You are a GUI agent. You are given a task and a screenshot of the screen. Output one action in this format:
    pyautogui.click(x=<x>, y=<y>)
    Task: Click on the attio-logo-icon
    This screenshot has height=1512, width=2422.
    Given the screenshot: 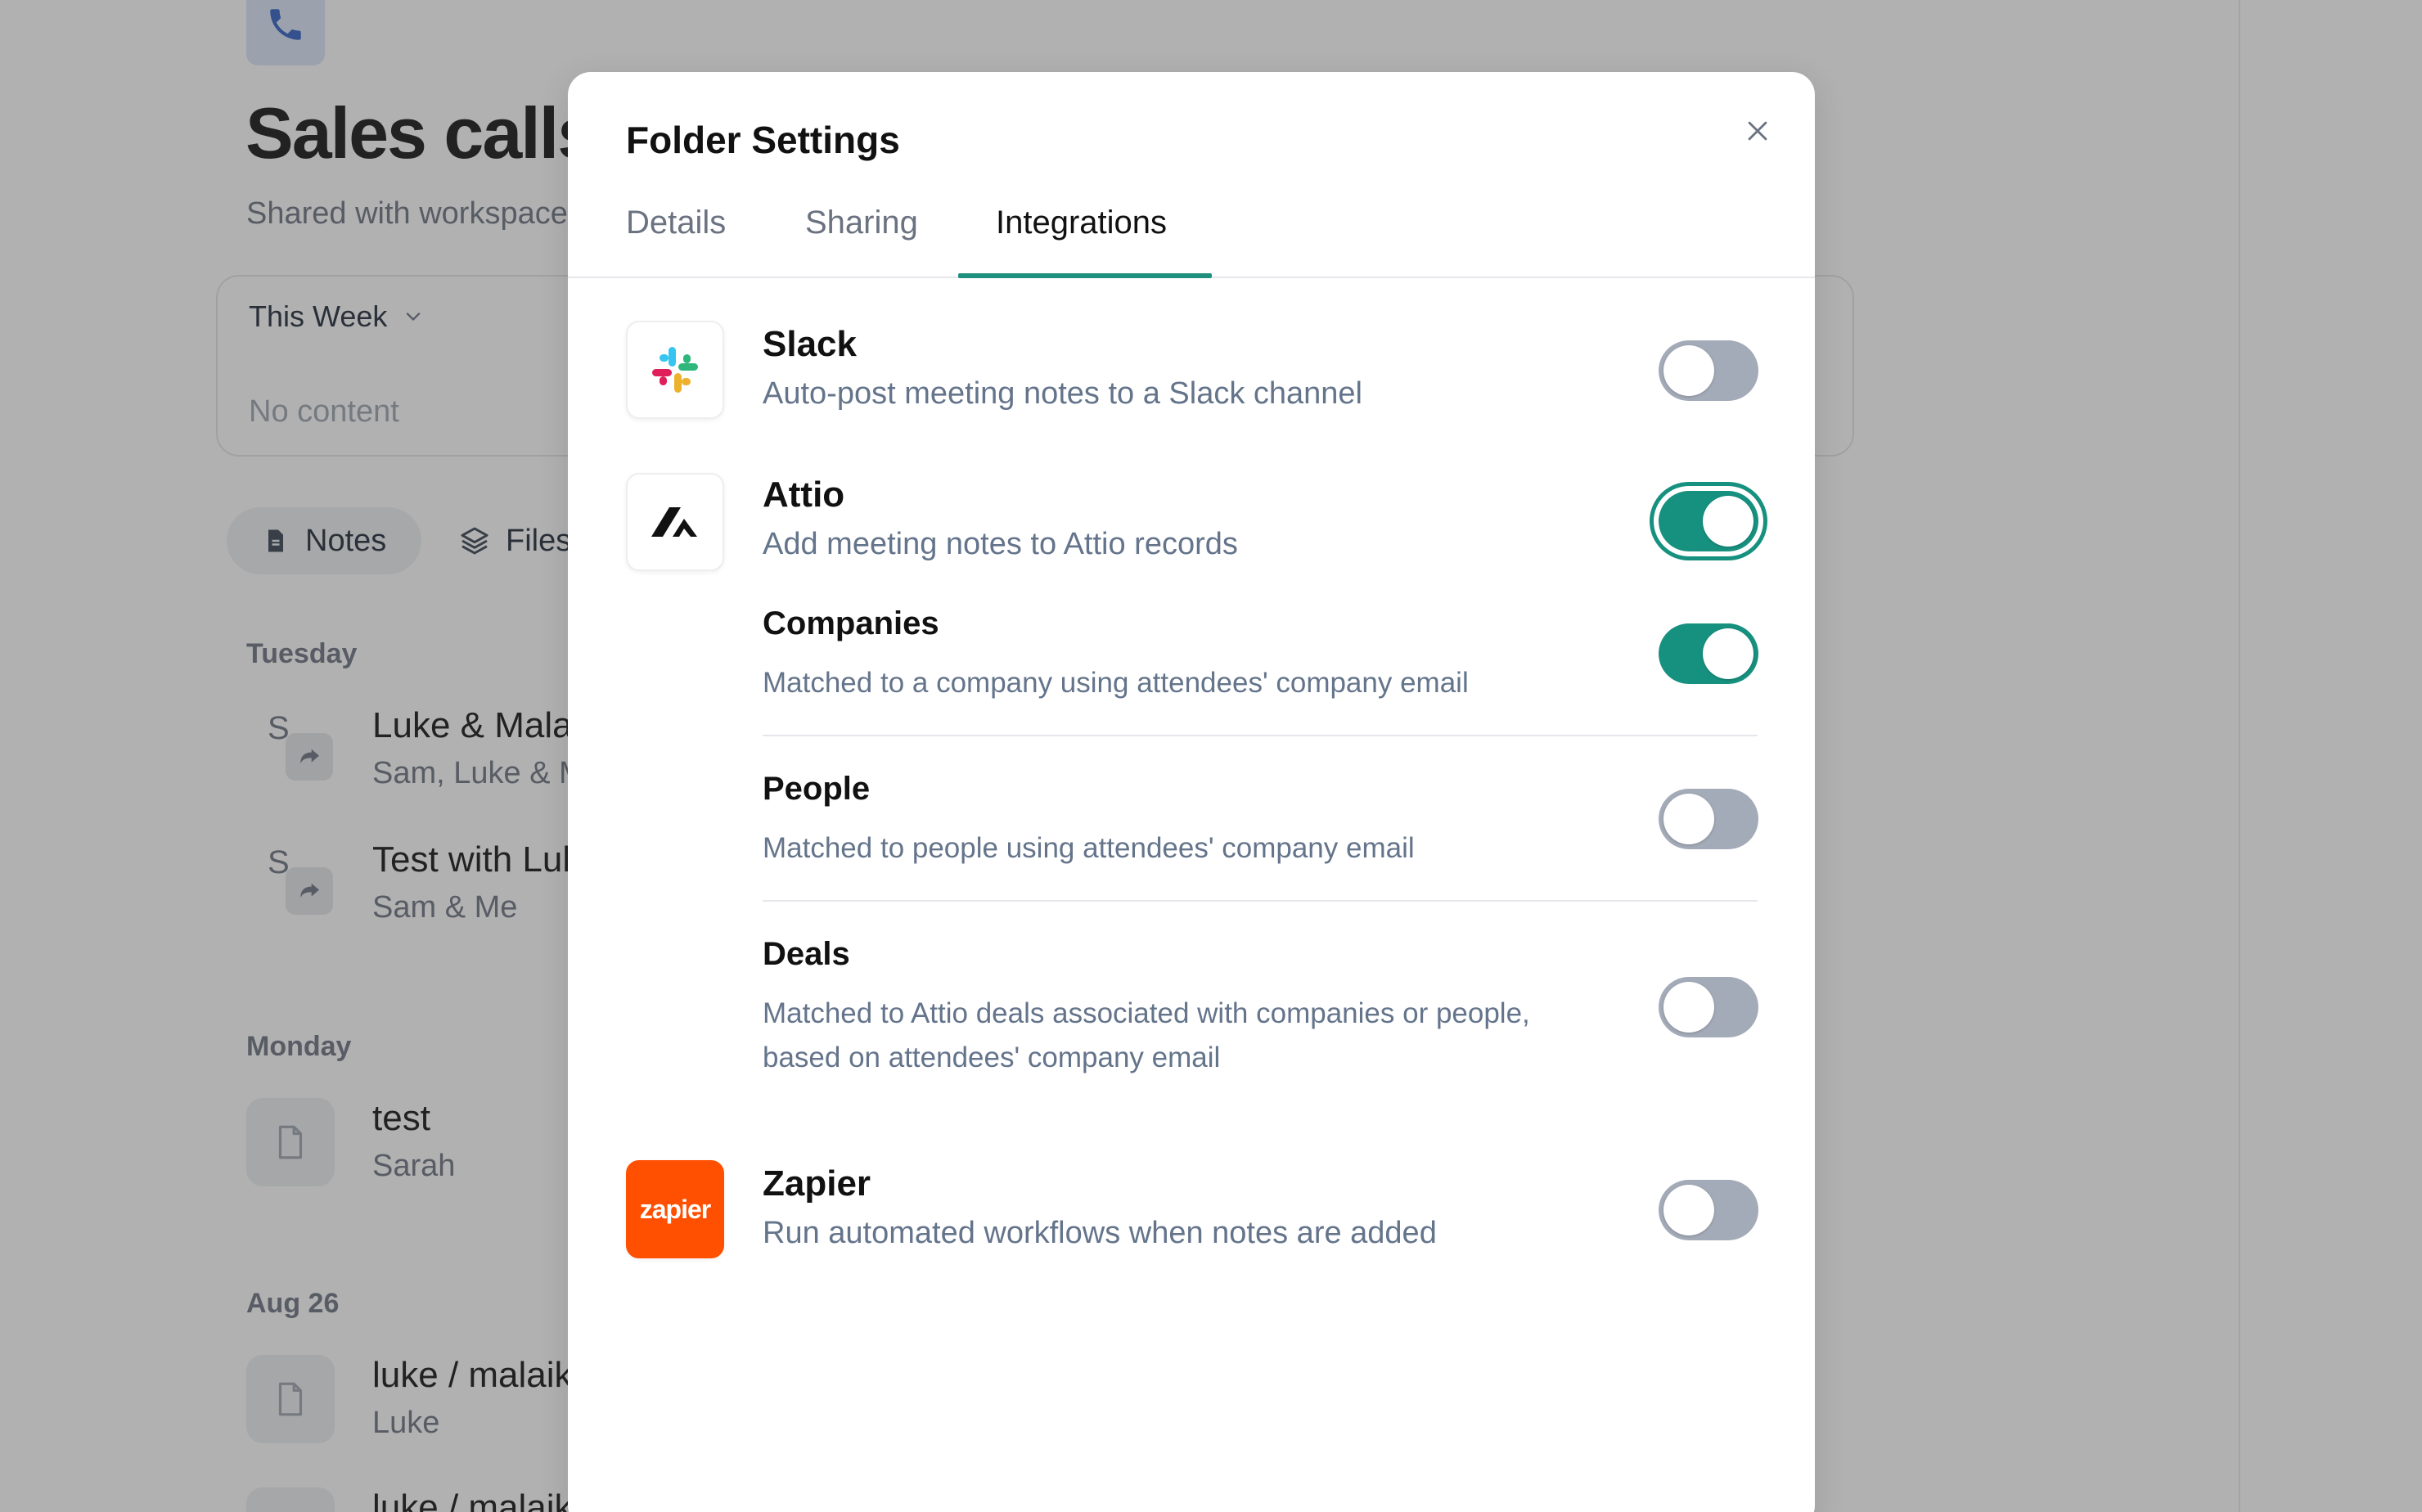 What is the action you would take?
    pyautogui.click(x=674, y=522)
    